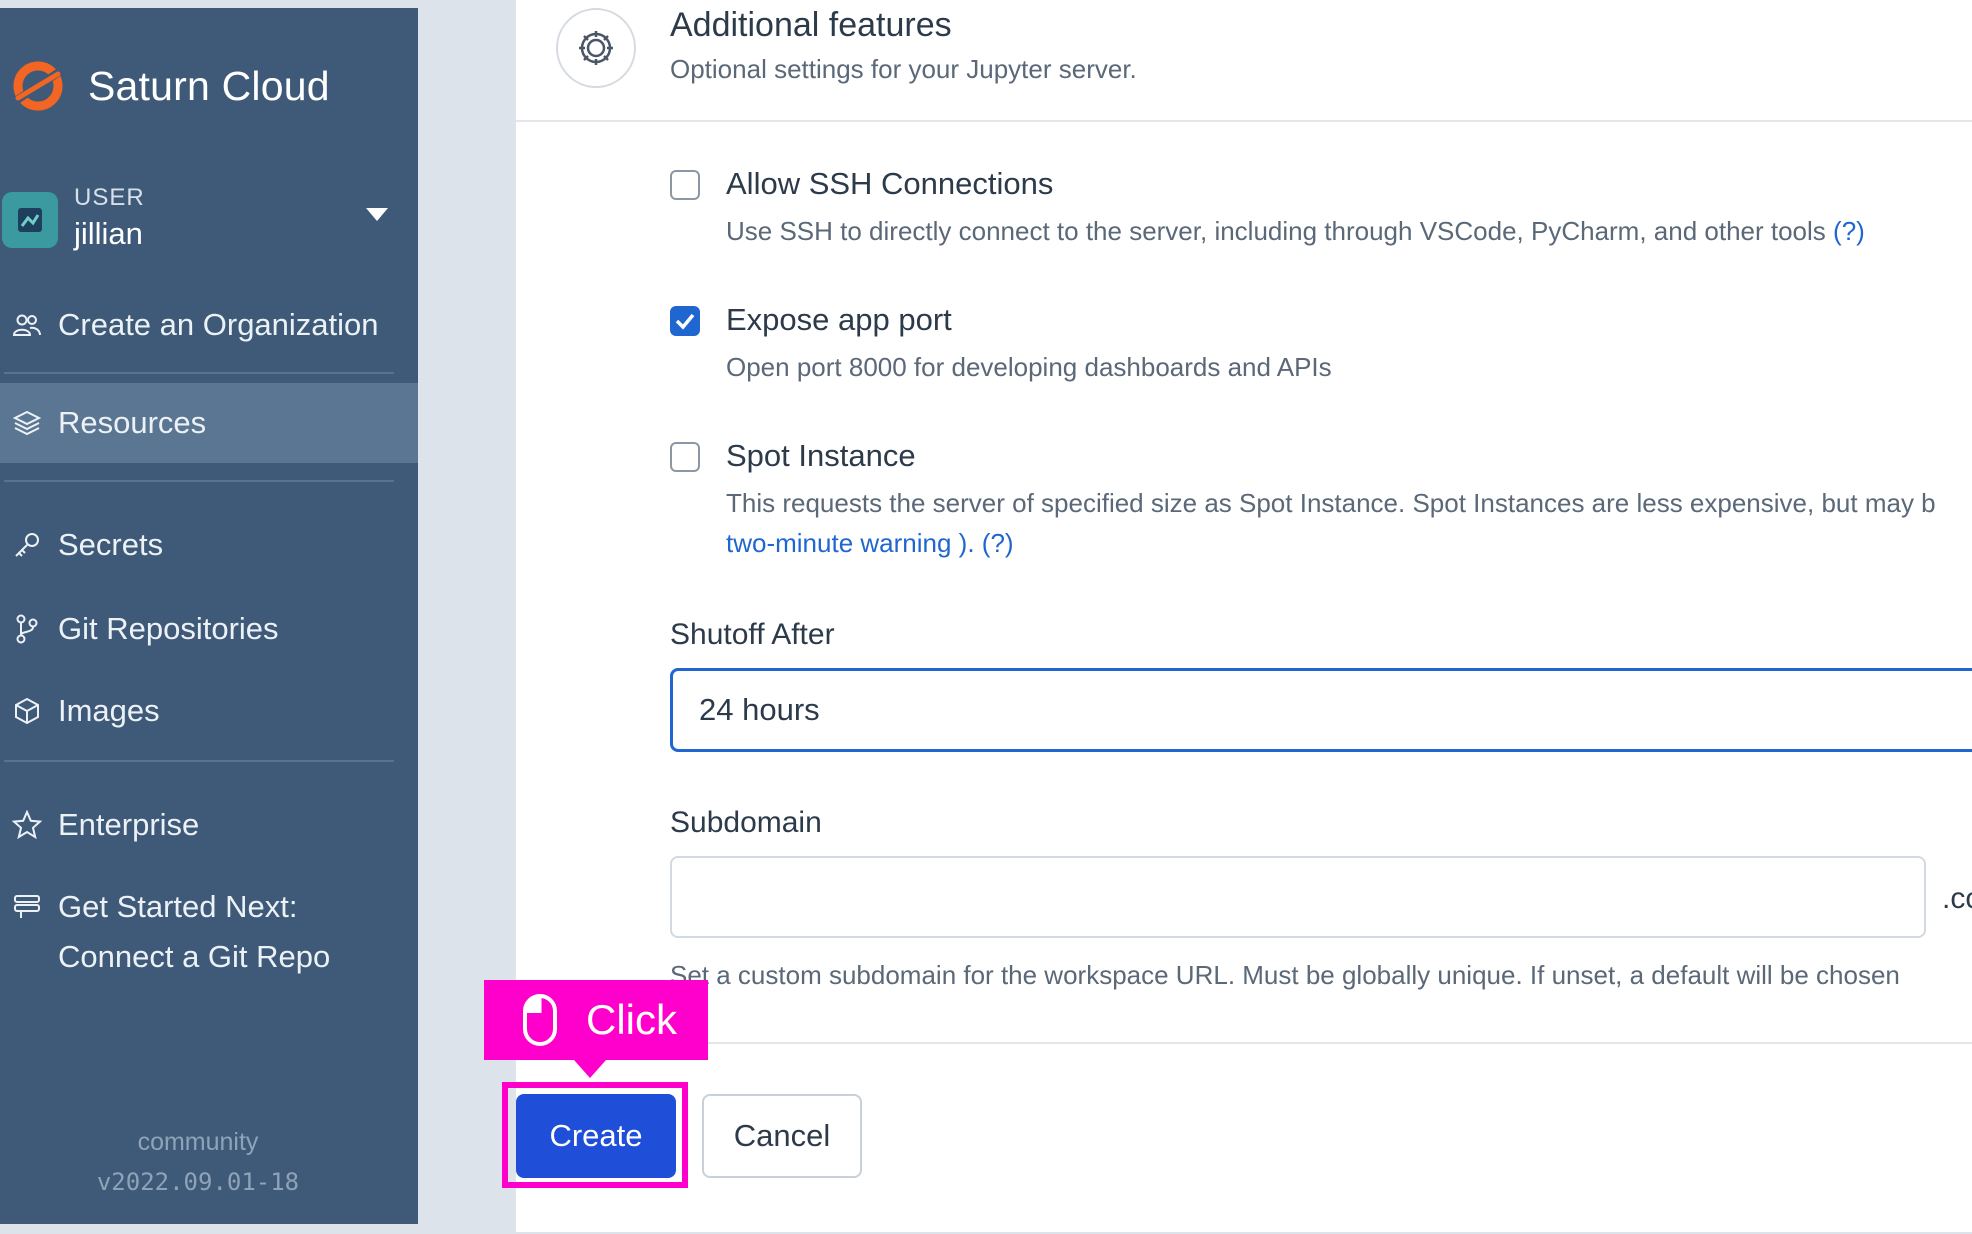 The height and width of the screenshot is (1234, 1972). Describe the element at coordinates (168, 628) in the screenshot. I see `sidebar-item-label: Git Repositories` at that location.